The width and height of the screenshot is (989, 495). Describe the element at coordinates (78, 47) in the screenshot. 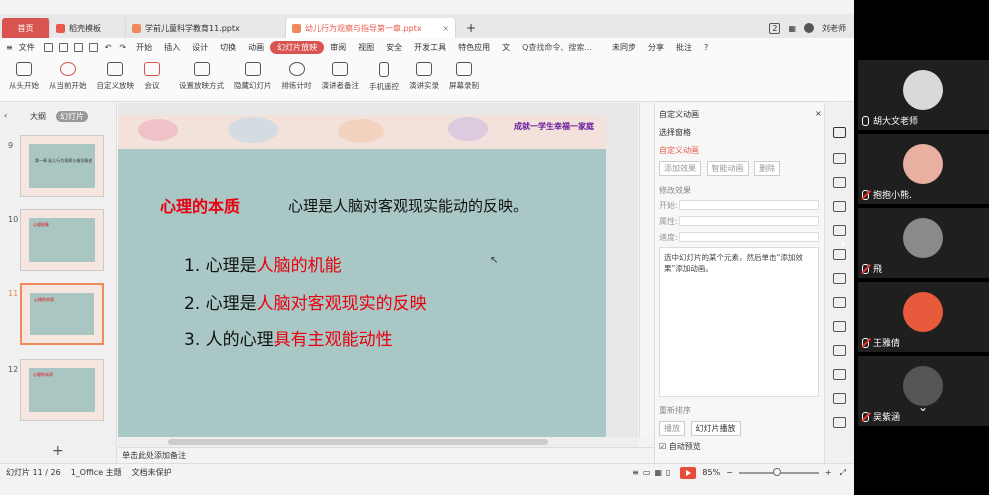

I see `print-icon` at that location.